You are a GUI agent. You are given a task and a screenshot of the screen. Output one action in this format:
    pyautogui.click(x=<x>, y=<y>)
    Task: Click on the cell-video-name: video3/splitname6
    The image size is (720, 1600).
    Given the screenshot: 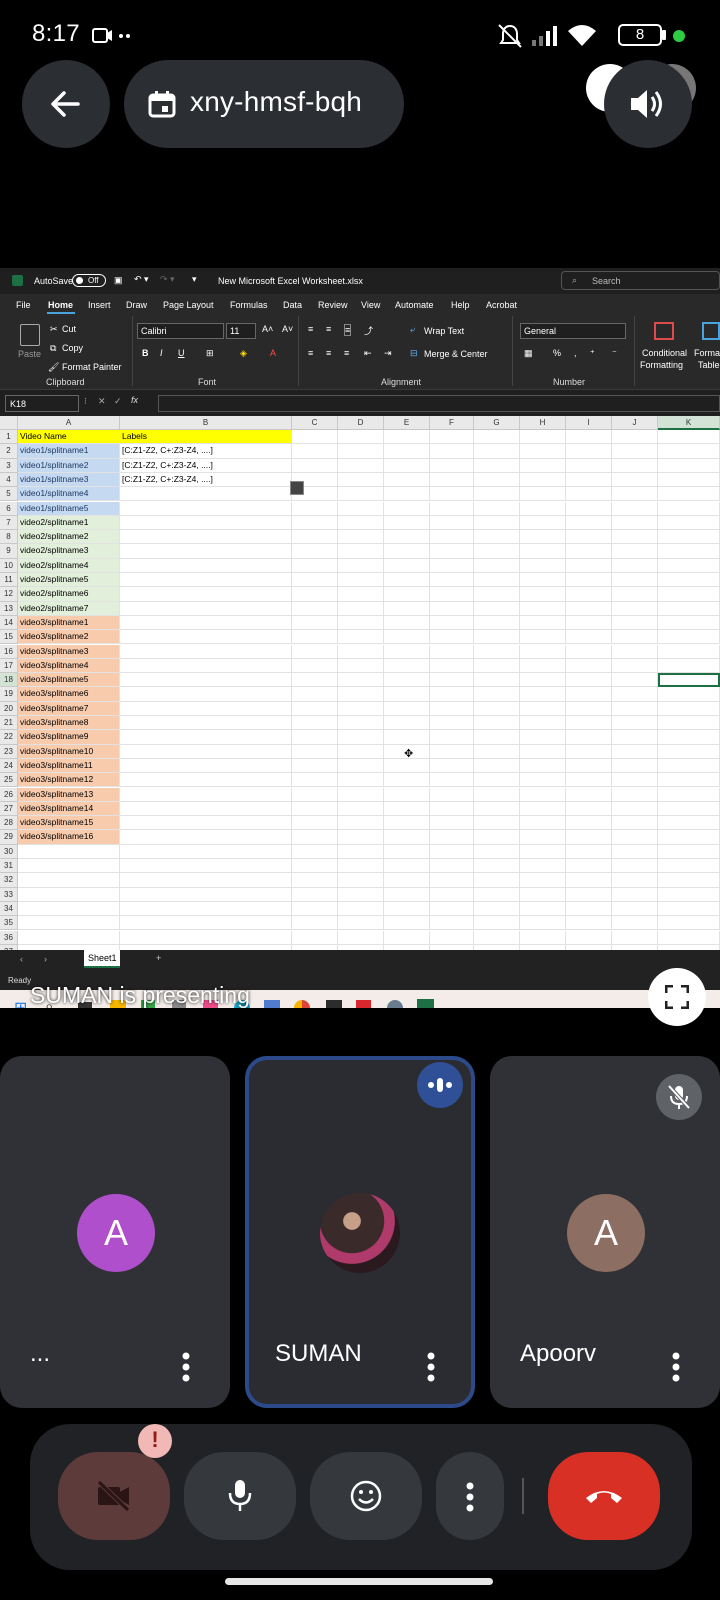 What is the action you would take?
    pyautogui.click(x=69, y=694)
    